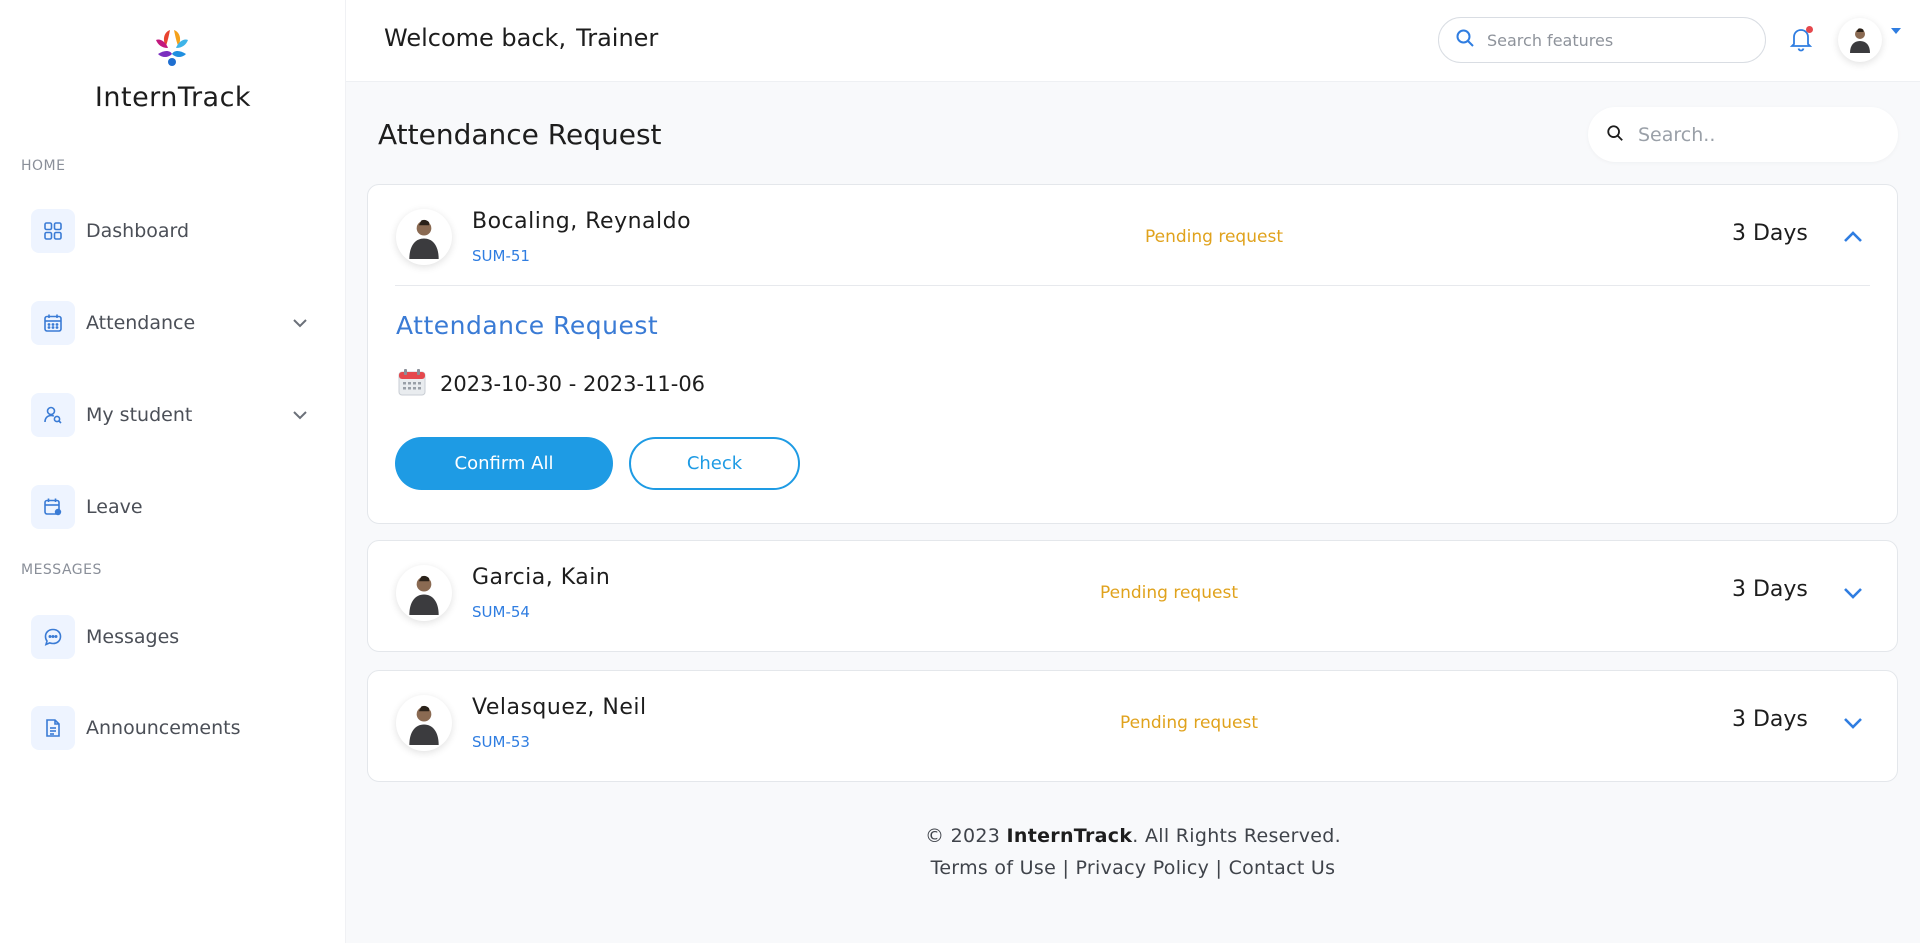 This screenshot has width=1920, height=943. I want to click on student-name: Bocaling, Reynaldo, so click(582, 221).